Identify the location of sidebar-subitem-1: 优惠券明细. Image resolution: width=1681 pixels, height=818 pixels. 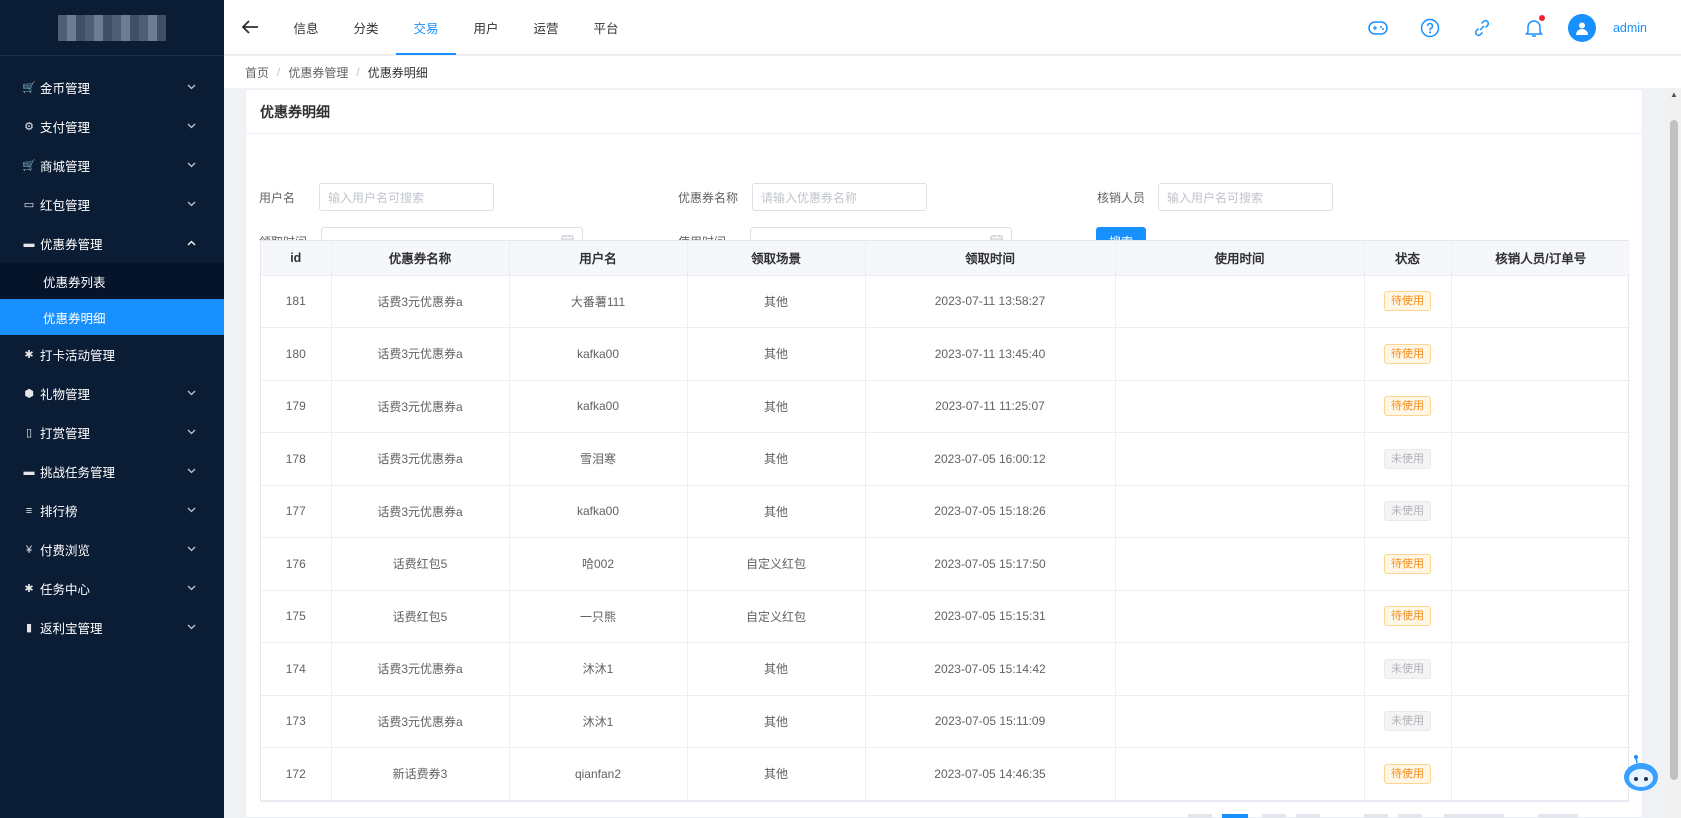
(112, 317).